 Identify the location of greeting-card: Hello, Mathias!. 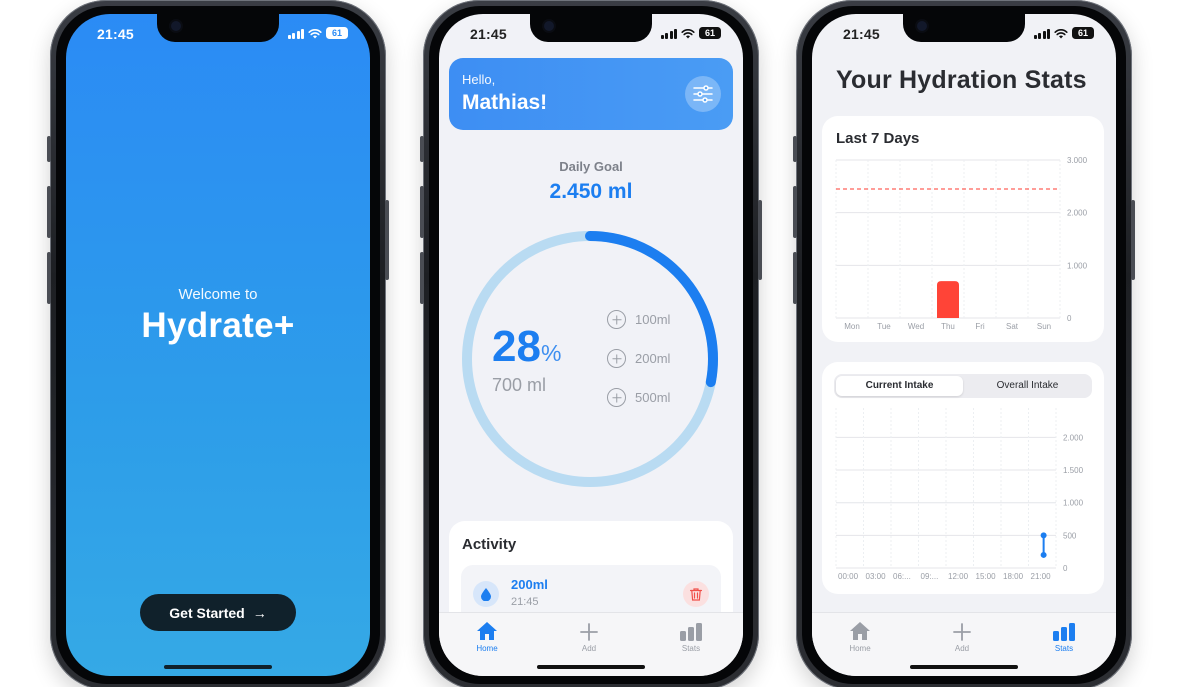
(591, 94).